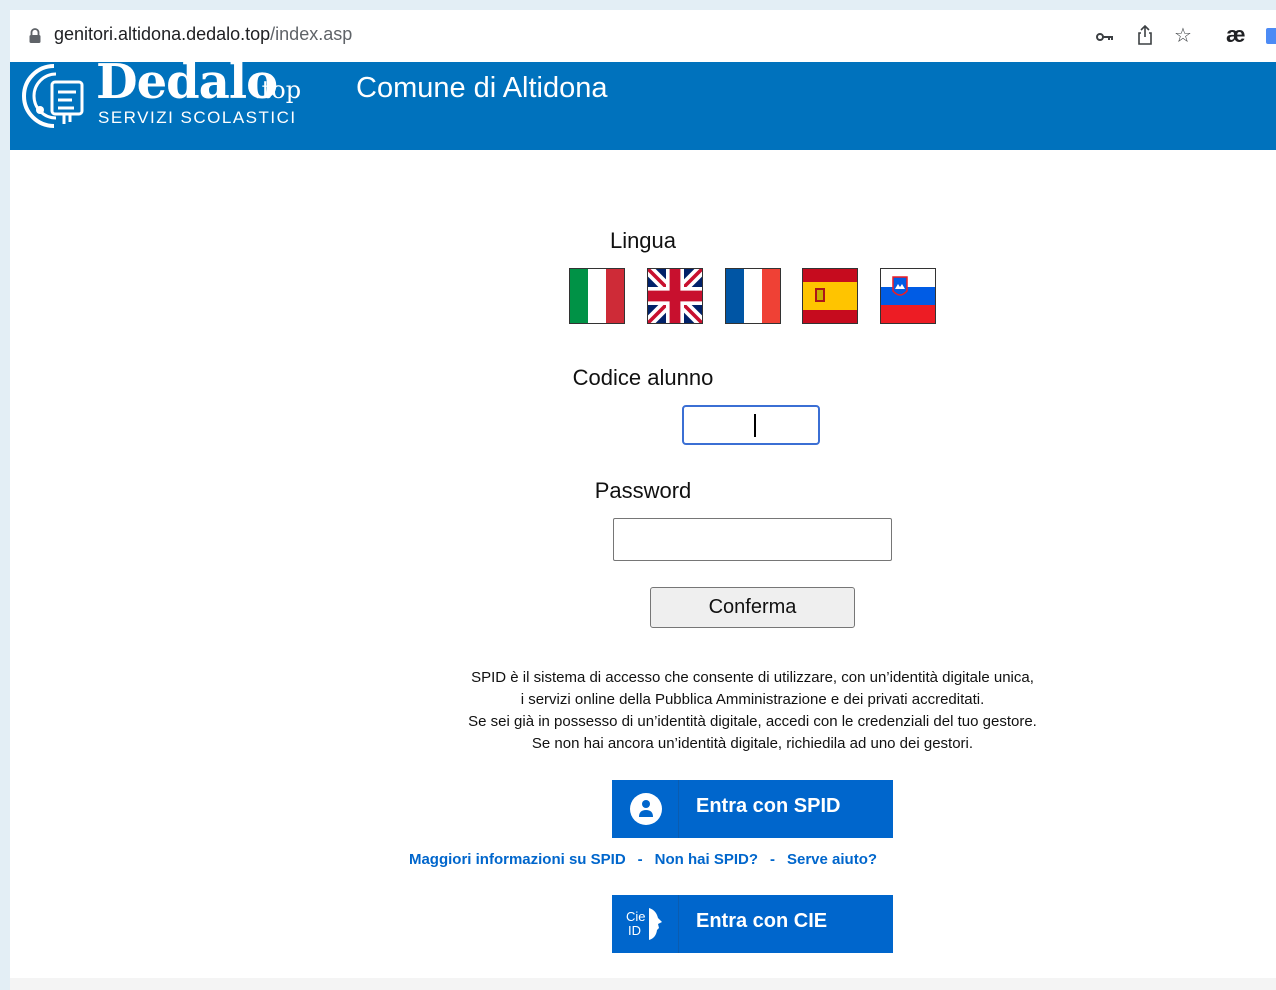 Image resolution: width=1276 pixels, height=990 pixels. Describe the element at coordinates (35, 35) in the screenshot. I see `lock-icon` at that location.